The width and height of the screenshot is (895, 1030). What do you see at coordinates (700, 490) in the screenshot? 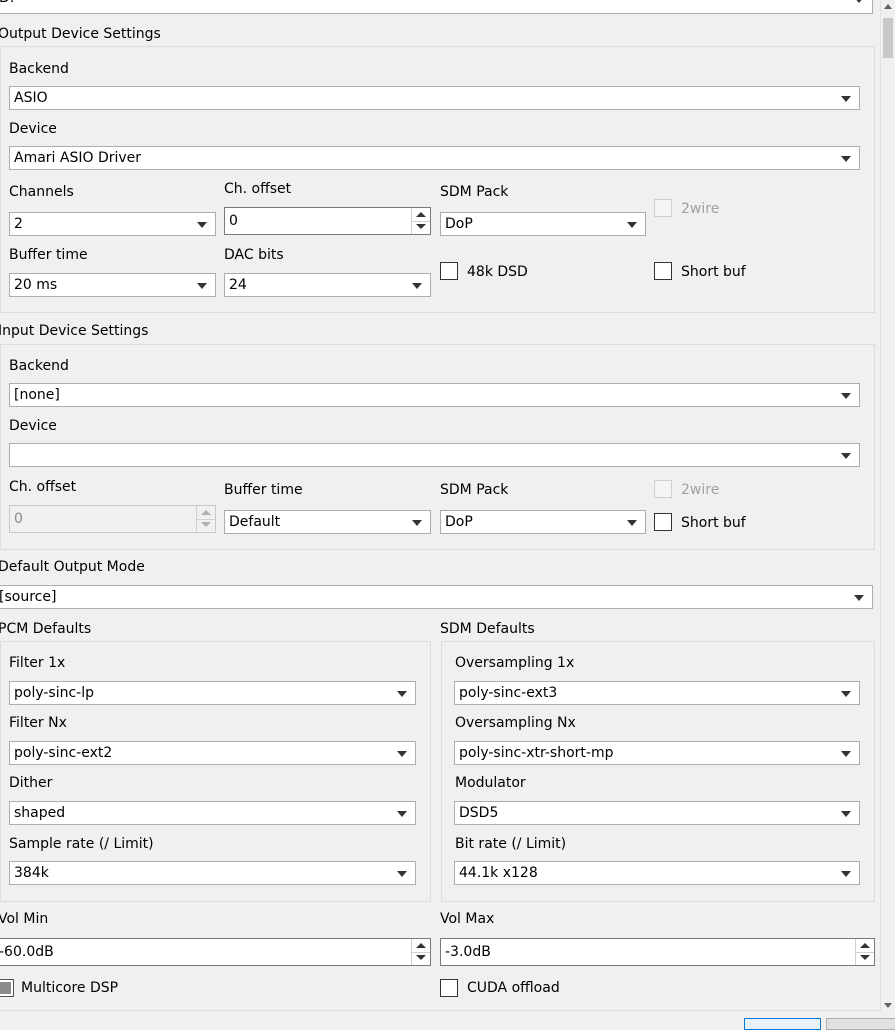
I see `input-2wire-label: 2wire` at bounding box center [700, 490].